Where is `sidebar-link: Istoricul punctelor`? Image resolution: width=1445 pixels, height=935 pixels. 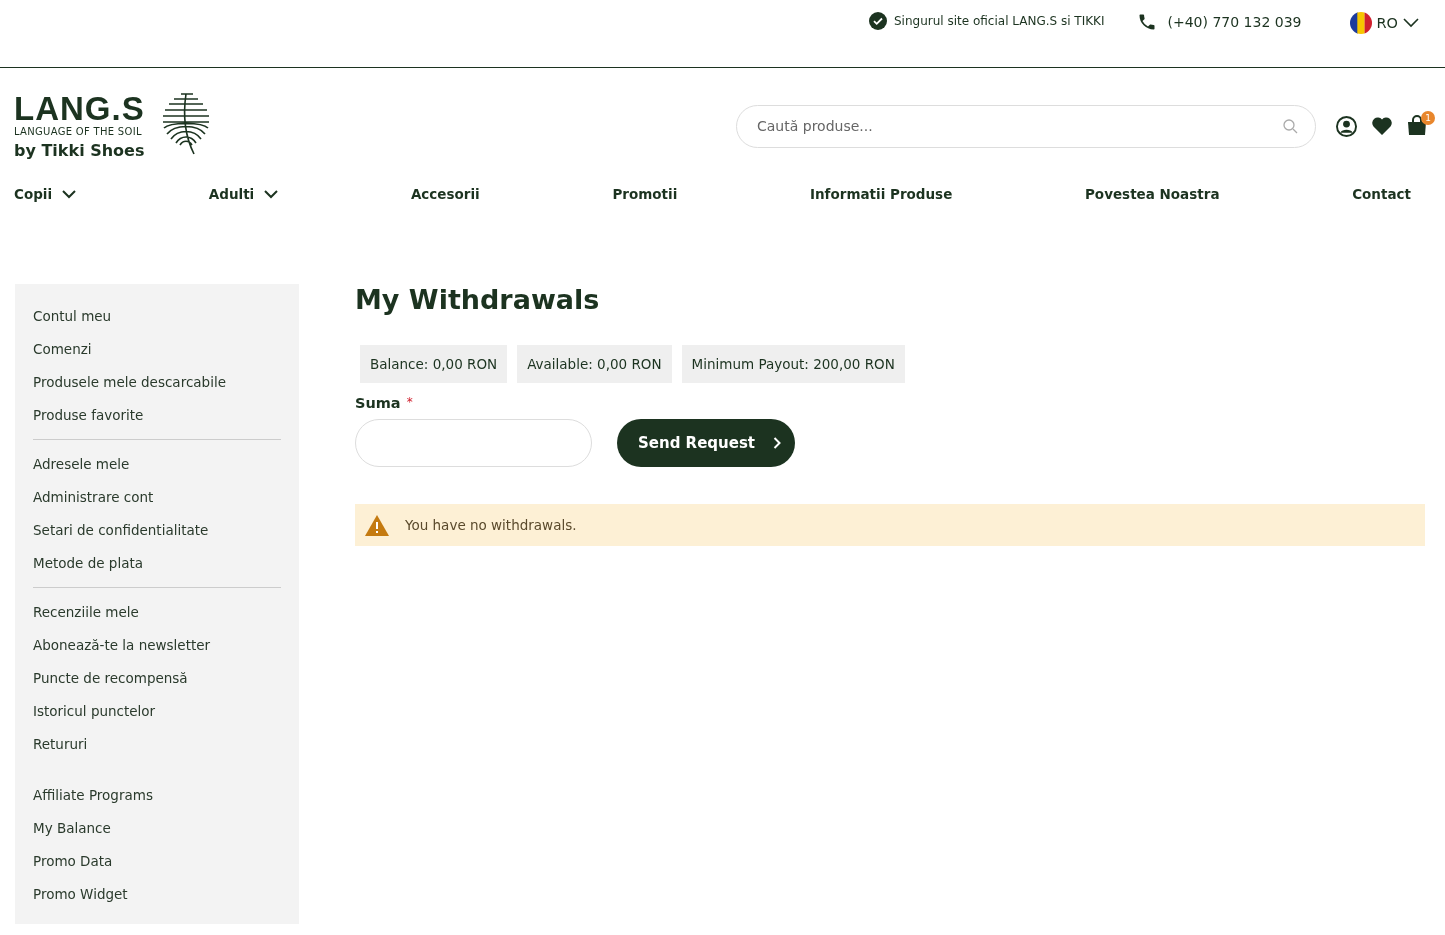
sidebar-link: Istoricul punctelor is located at coordinates (94, 711).